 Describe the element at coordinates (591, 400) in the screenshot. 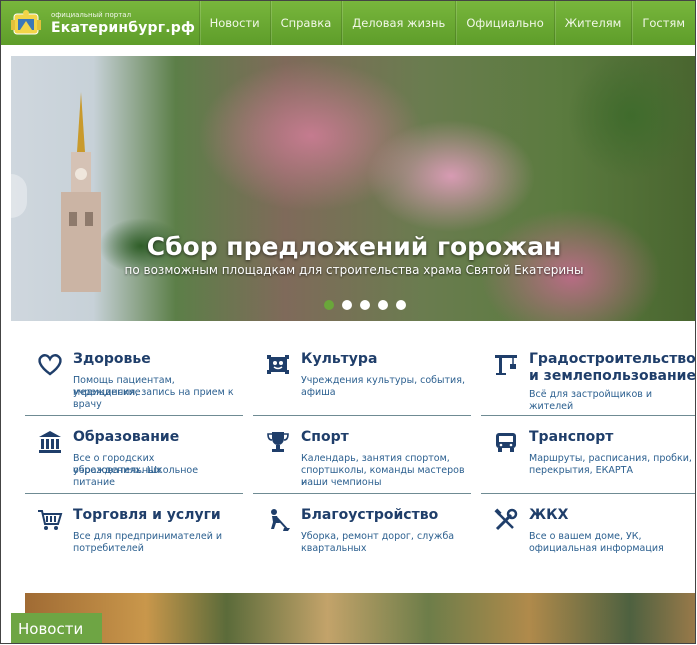

I see `category-desc: Всё для застройщиков и жителей` at that location.